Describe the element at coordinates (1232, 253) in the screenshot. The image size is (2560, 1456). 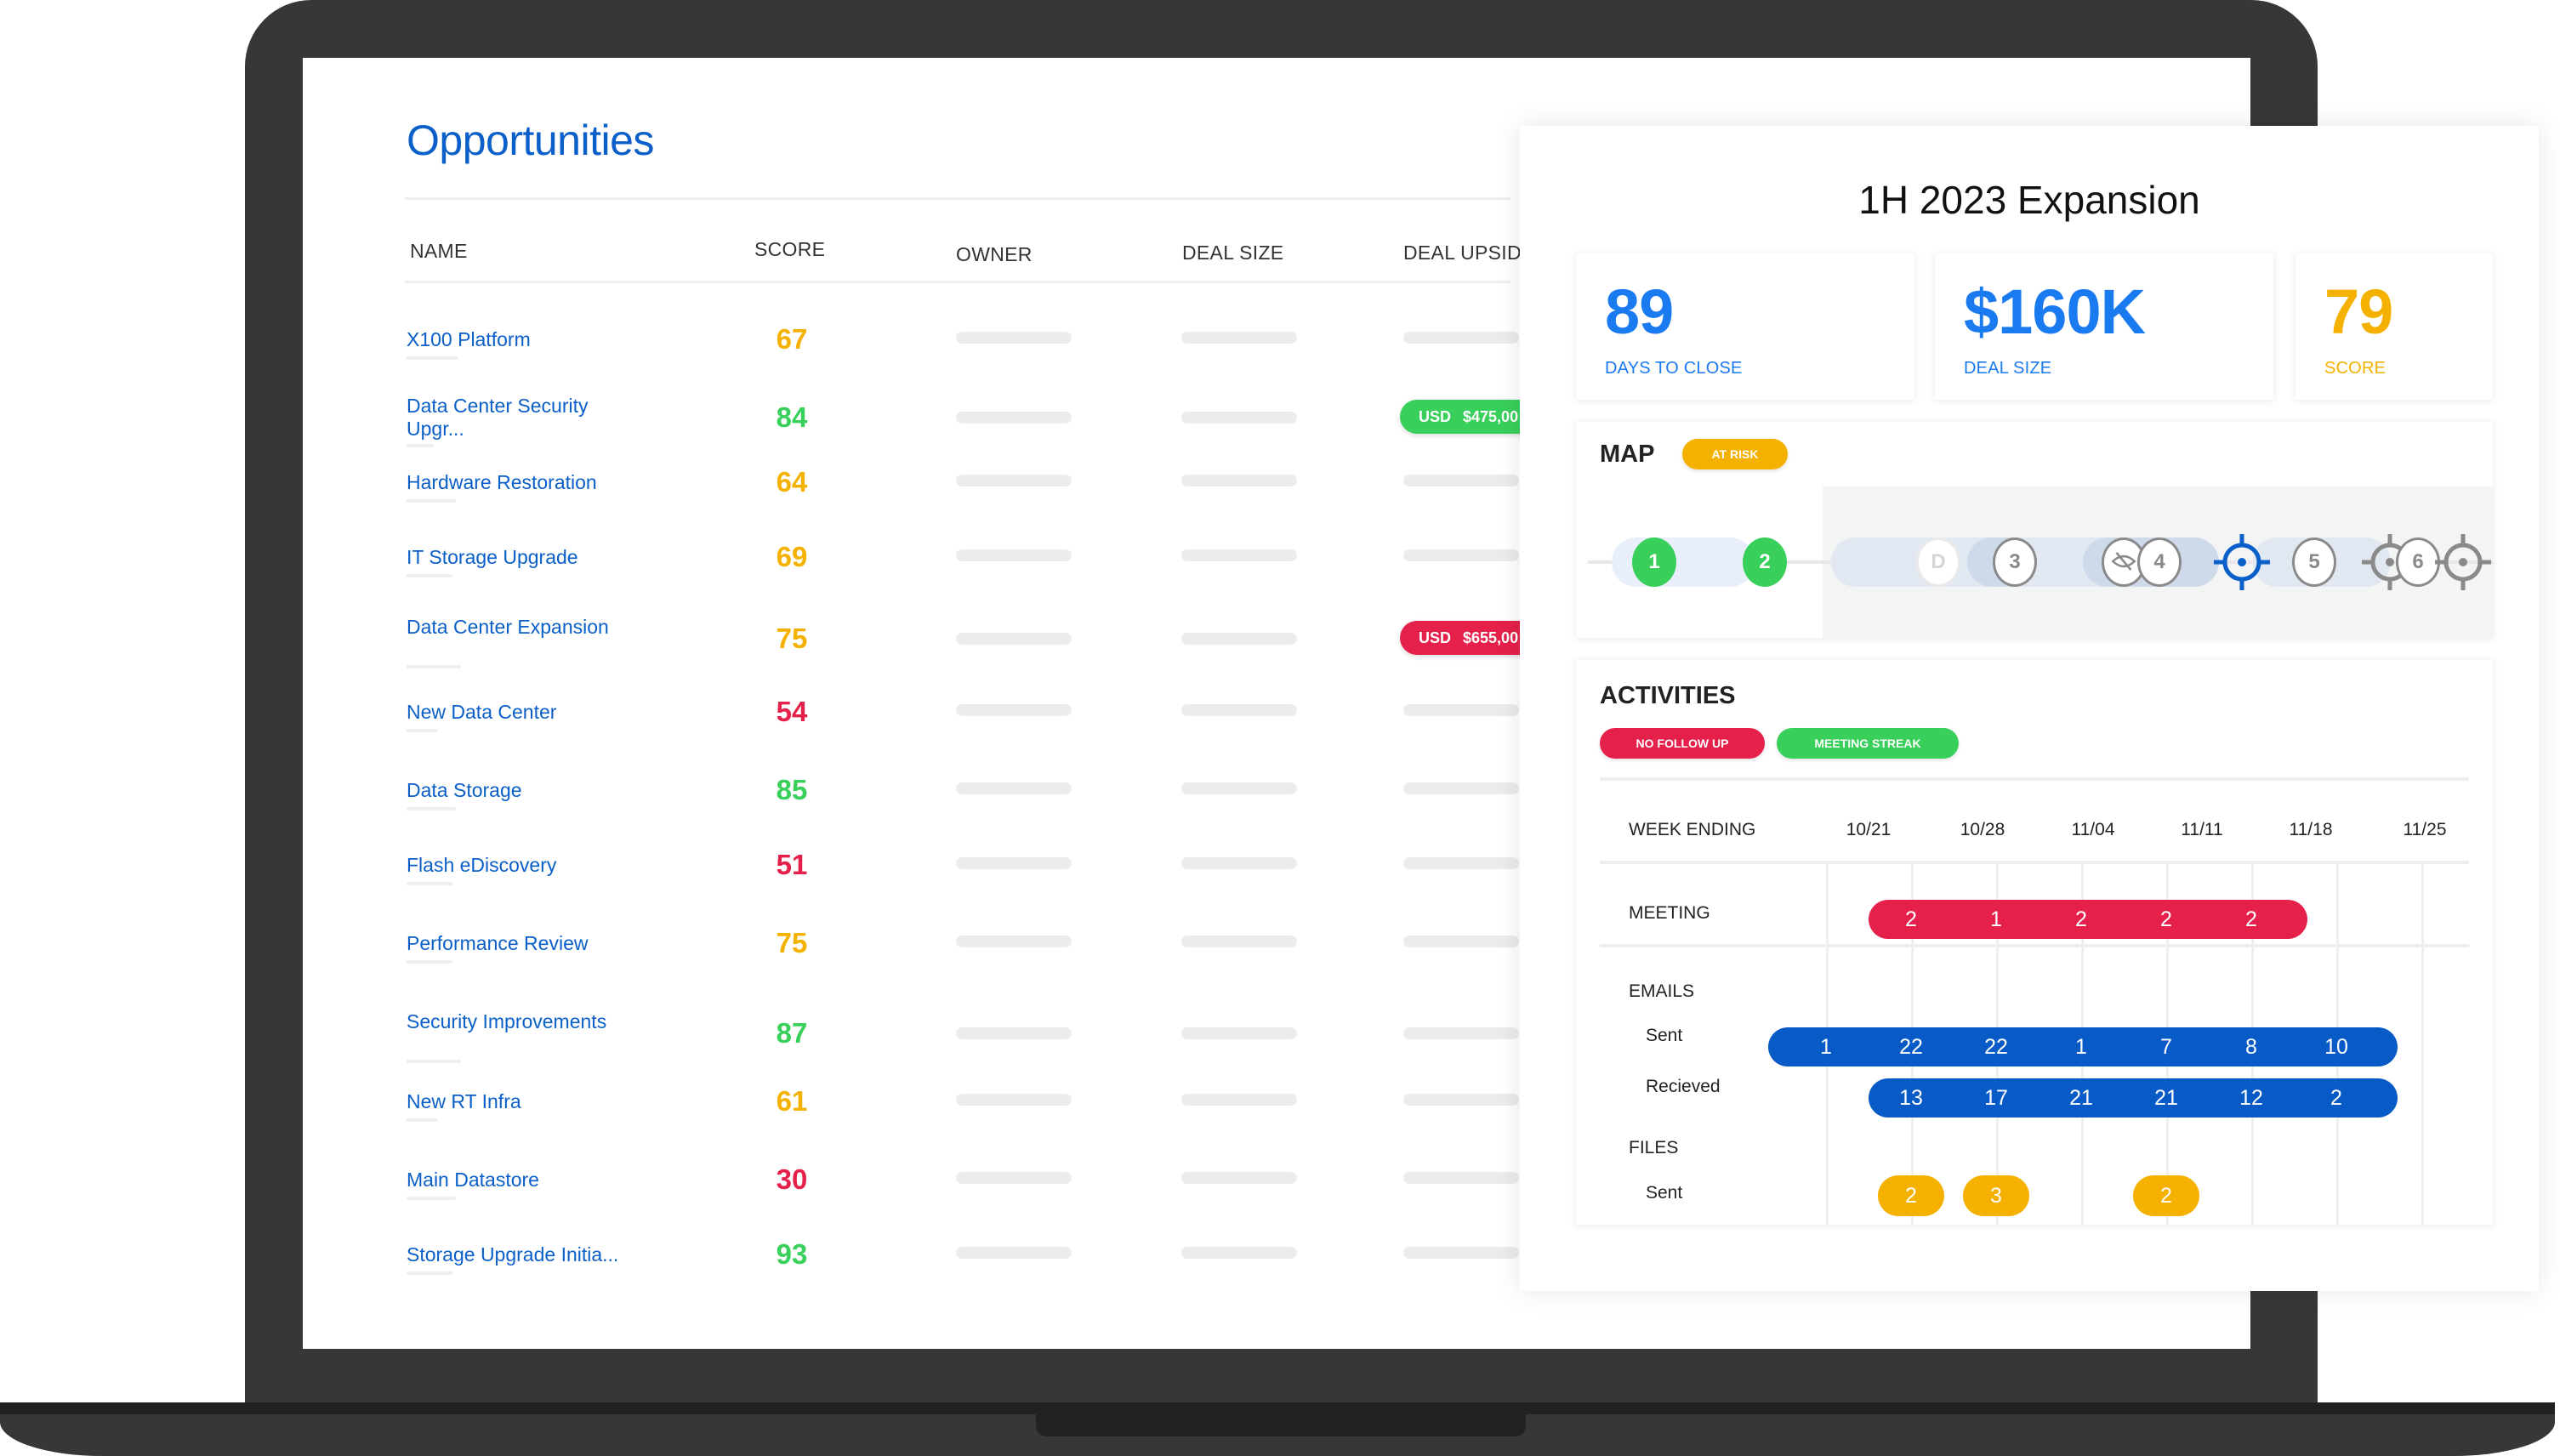
I see `column-header-deal-size: DEAL SIZE` at that location.